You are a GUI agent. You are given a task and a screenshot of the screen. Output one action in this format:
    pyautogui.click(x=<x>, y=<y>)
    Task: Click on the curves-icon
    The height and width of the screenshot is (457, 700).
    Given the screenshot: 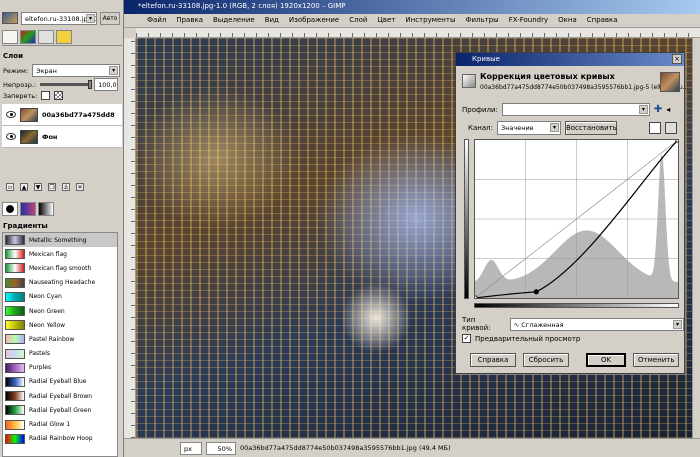 What is the action you would take?
    pyautogui.click(x=469, y=81)
    